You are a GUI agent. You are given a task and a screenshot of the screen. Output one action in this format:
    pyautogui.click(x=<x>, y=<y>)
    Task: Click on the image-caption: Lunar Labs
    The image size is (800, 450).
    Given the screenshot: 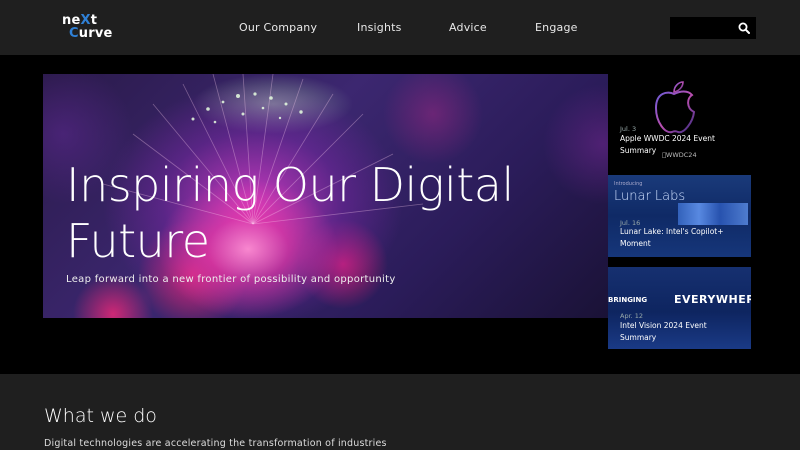 What is the action you would take?
    pyautogui.click(x=650, y=196)
    